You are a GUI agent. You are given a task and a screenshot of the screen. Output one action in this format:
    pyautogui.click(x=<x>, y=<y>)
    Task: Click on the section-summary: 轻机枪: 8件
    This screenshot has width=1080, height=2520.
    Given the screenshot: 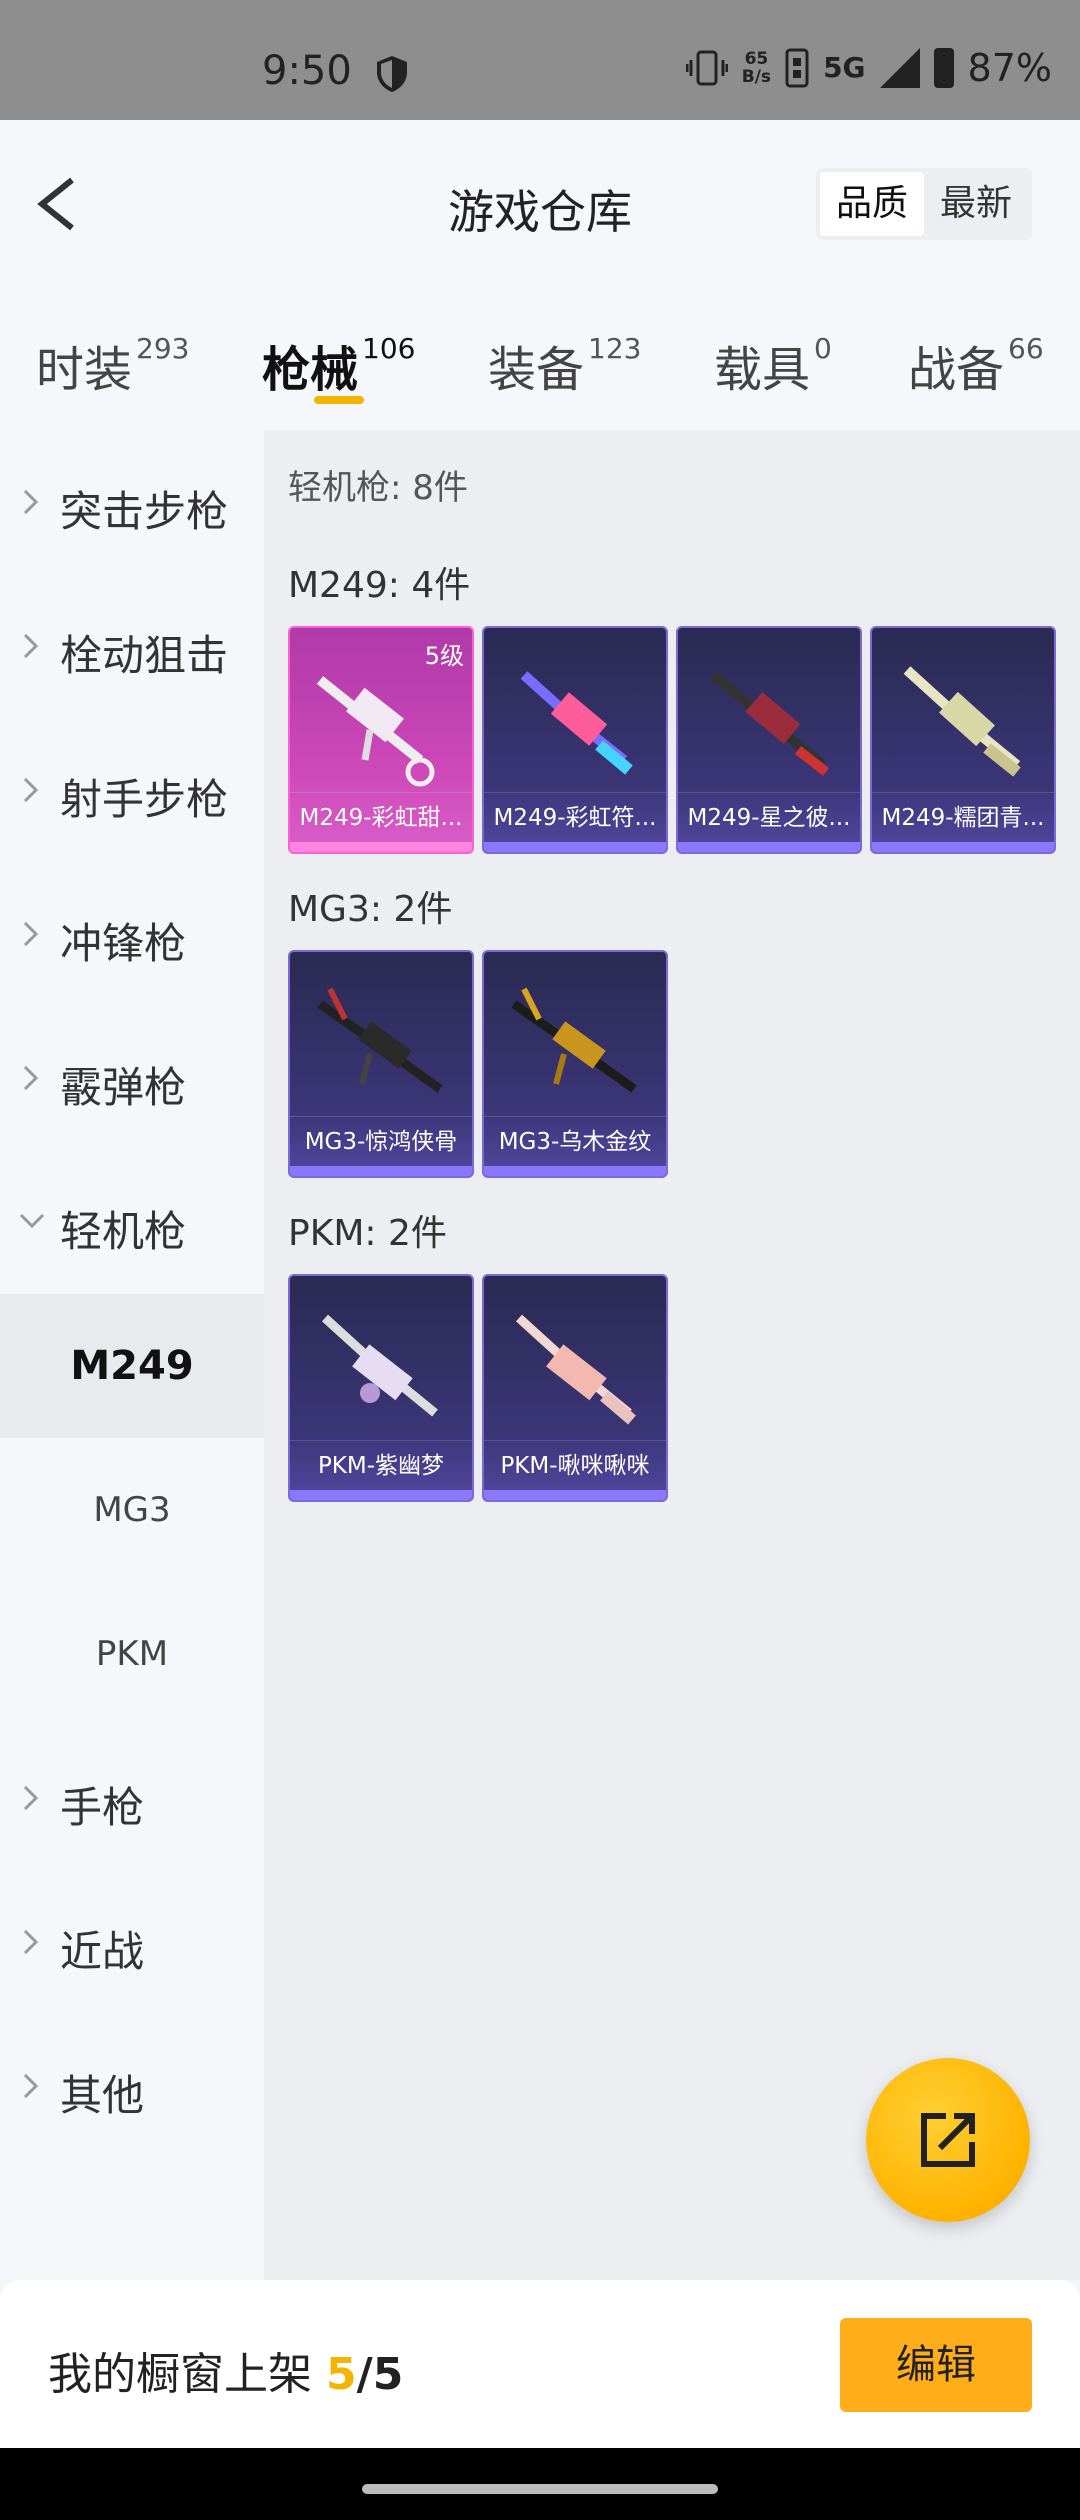 What is the action you would take?
    pyautogui.click(x=378, y=488)
    